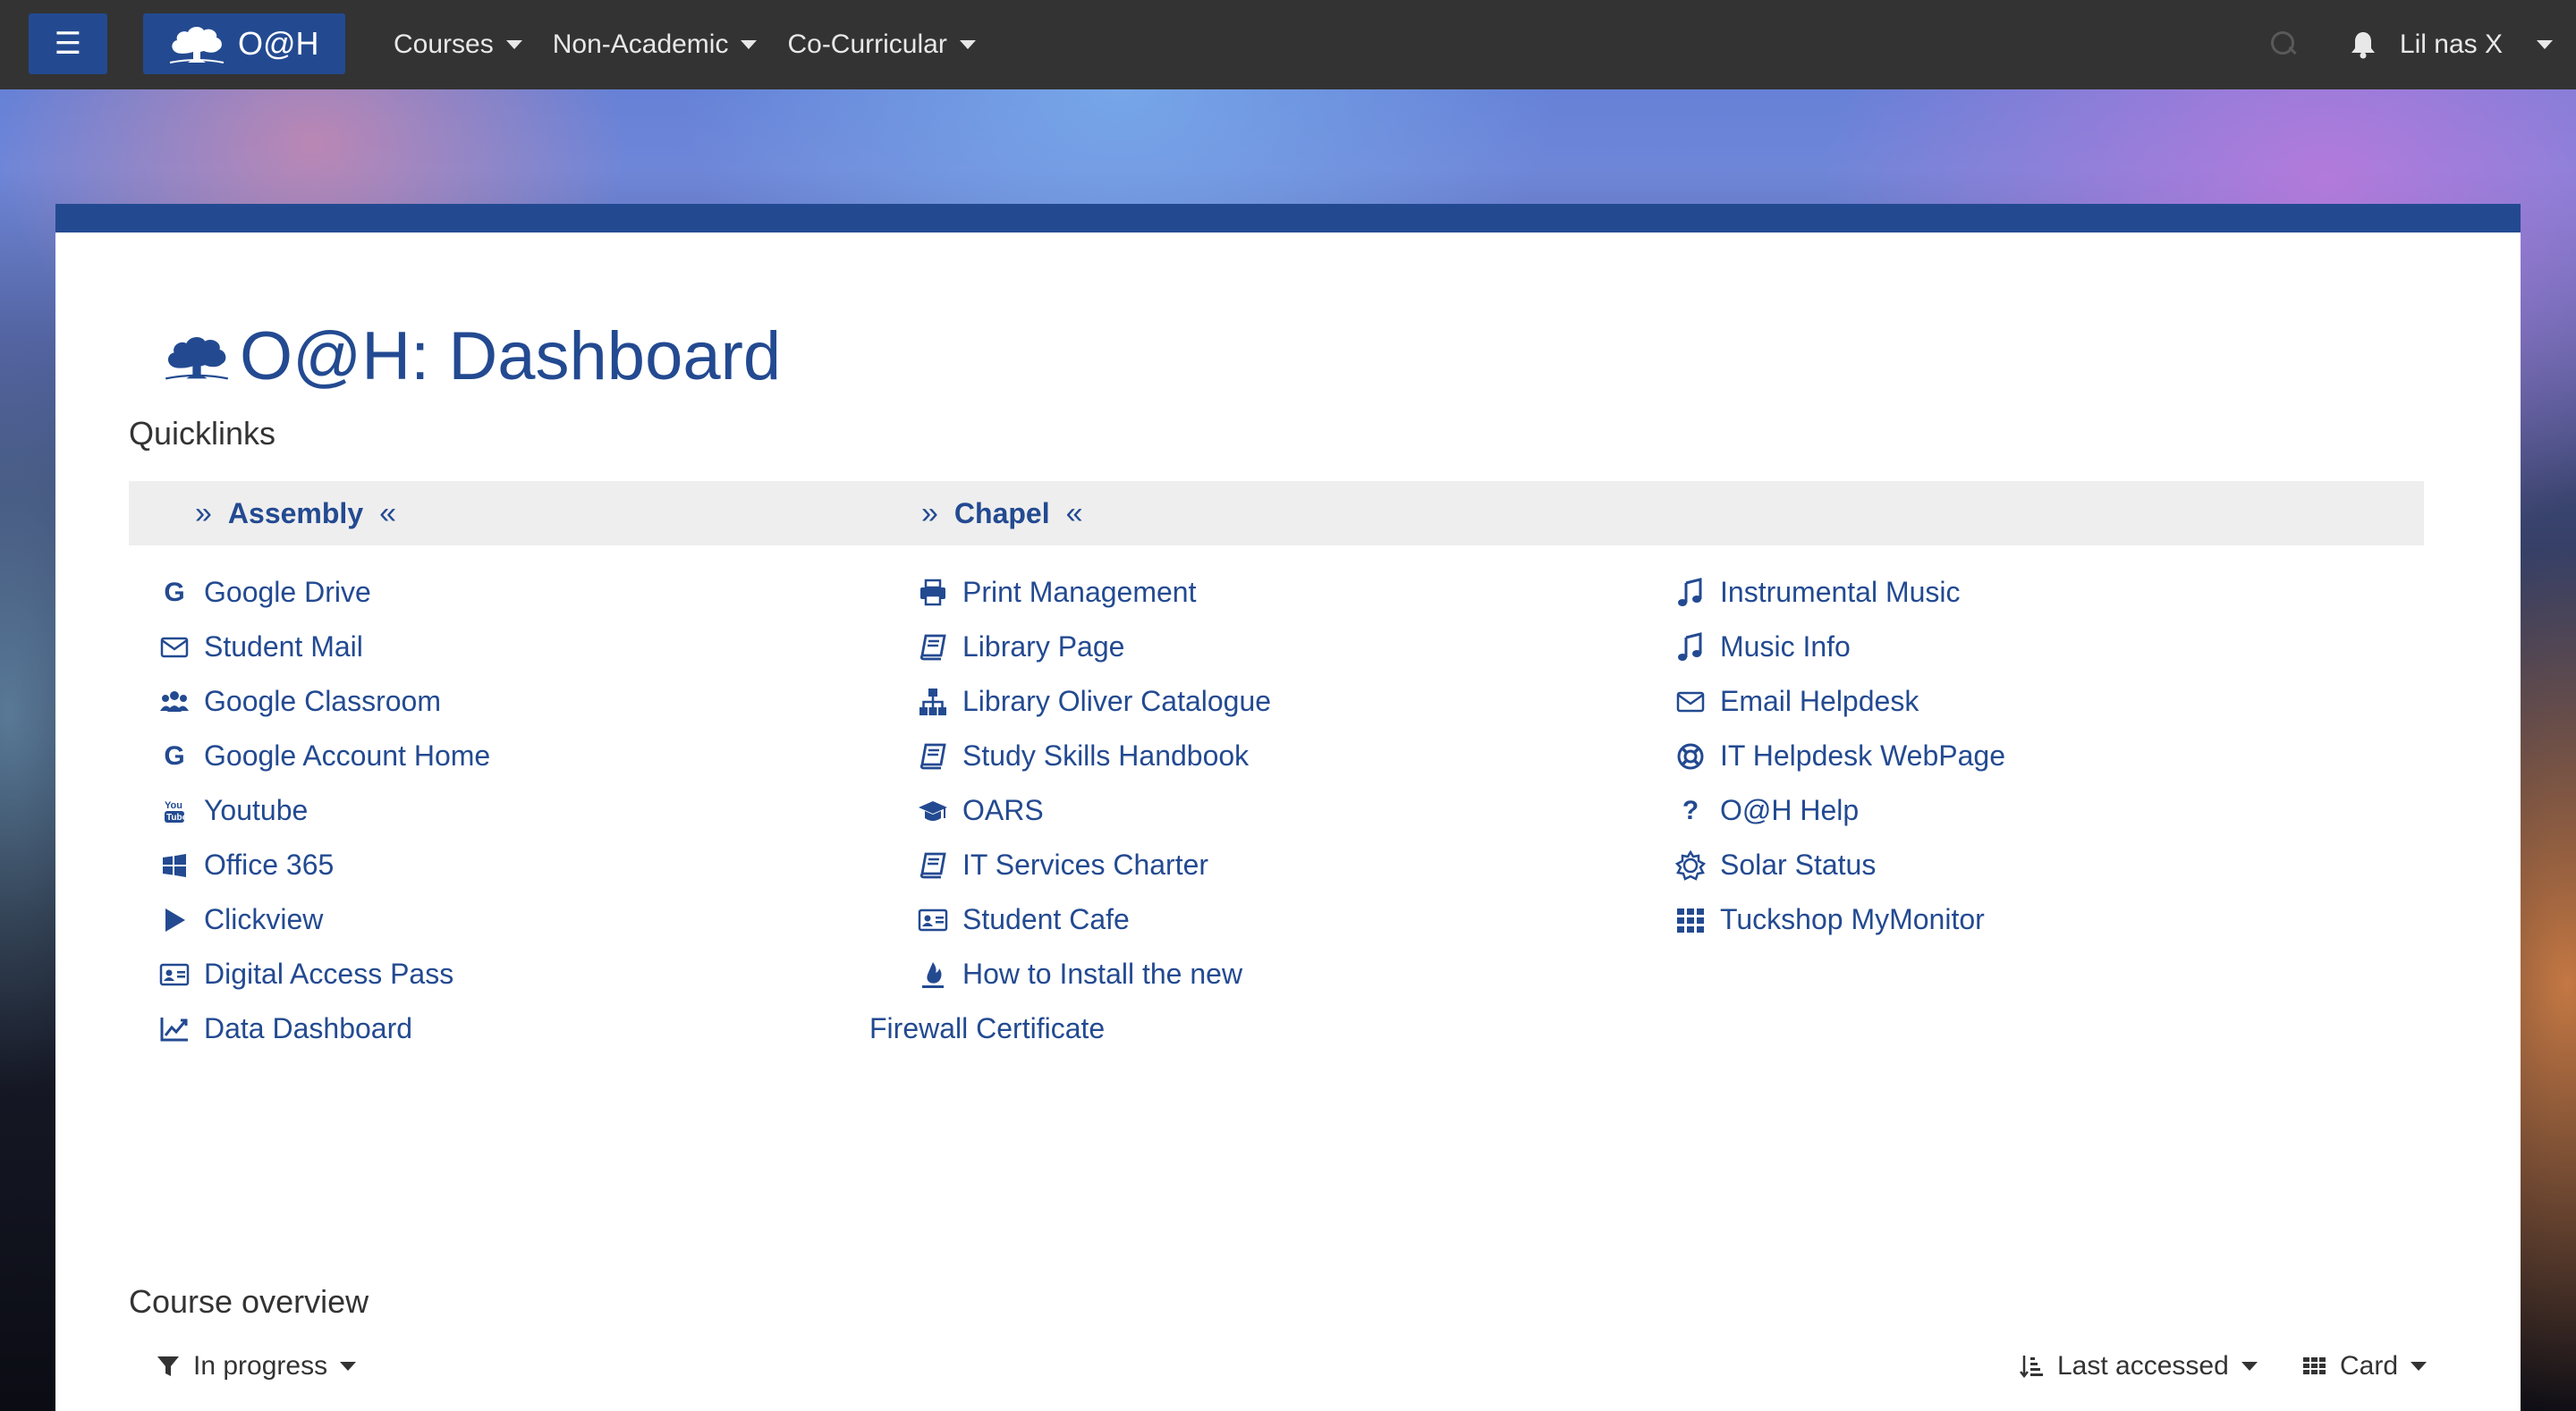  I want to click on svg-text: Tube, so click(177, 818).